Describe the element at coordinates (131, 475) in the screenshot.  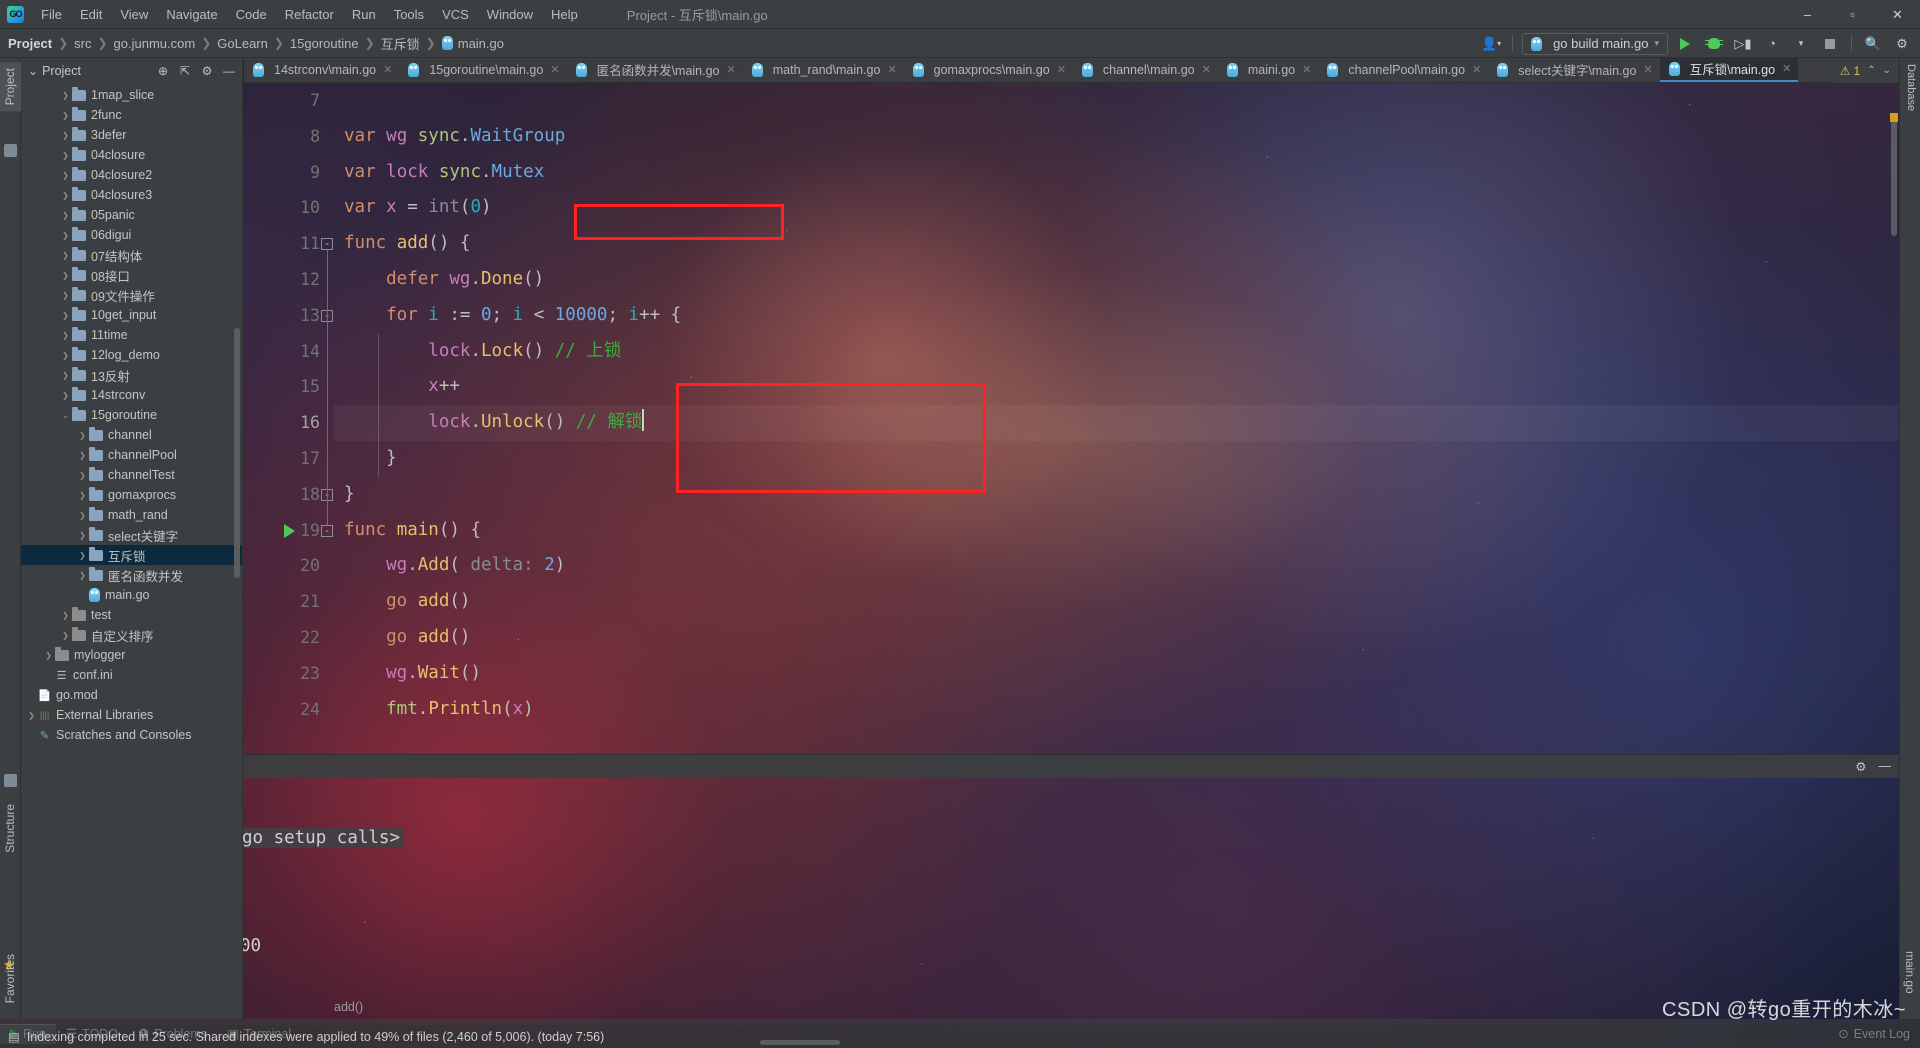
I see `tree-node: ❯ channelTest` at that location.